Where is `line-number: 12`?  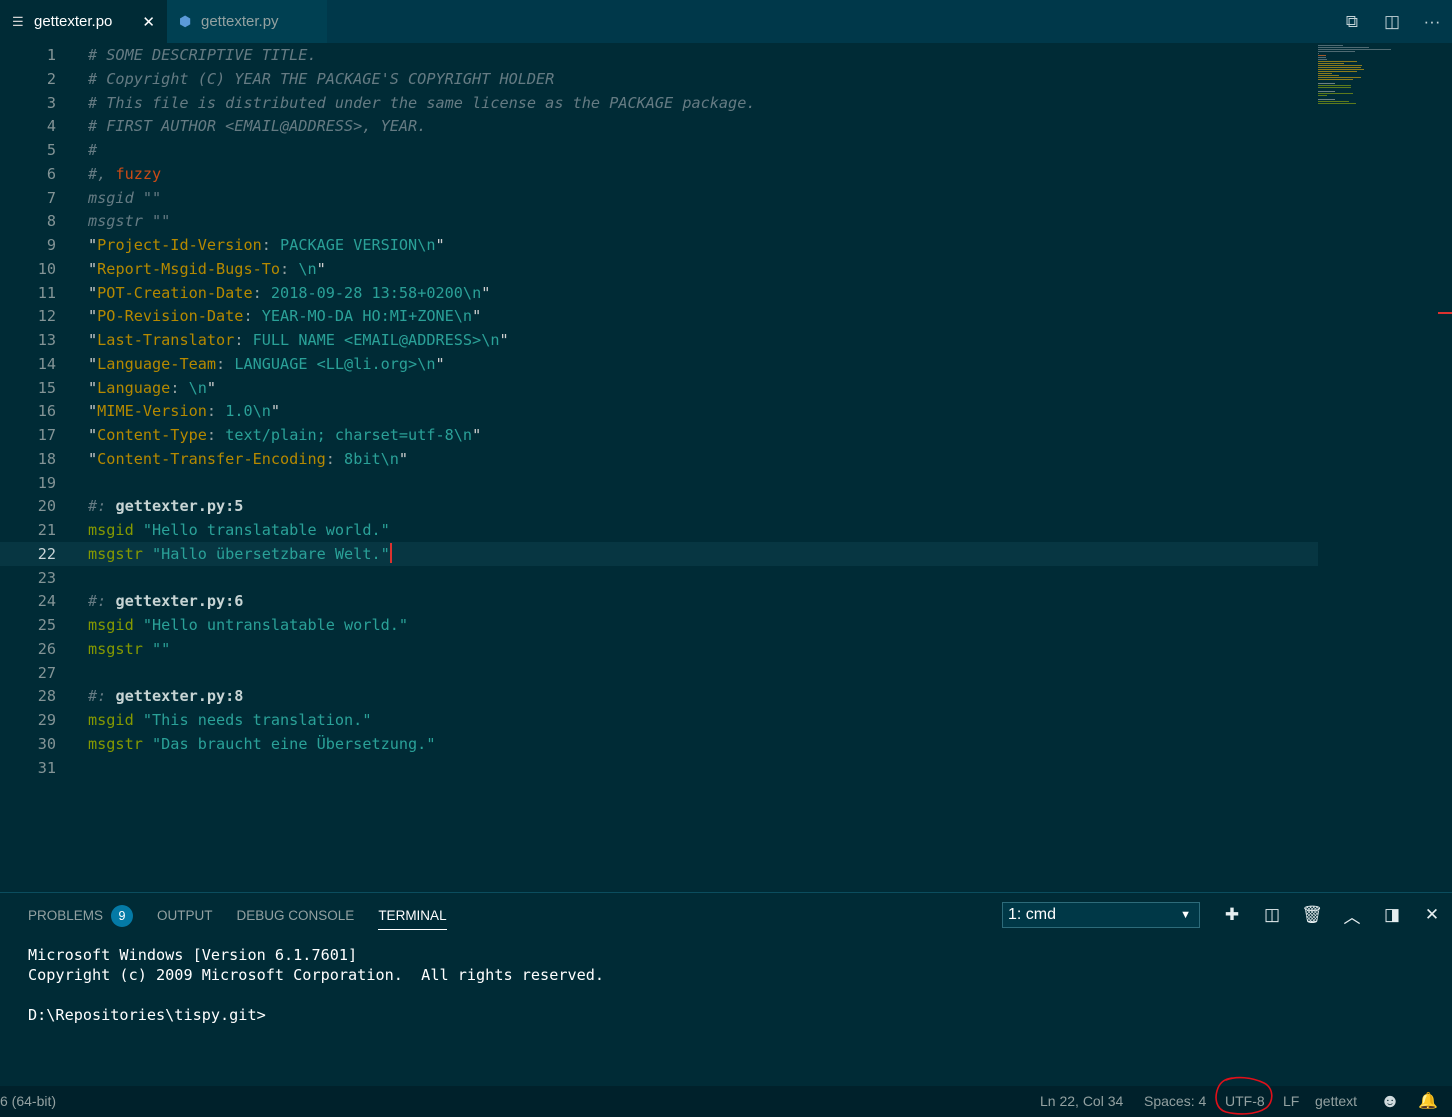
line-number: 12 is located at coordinates (46, 316).